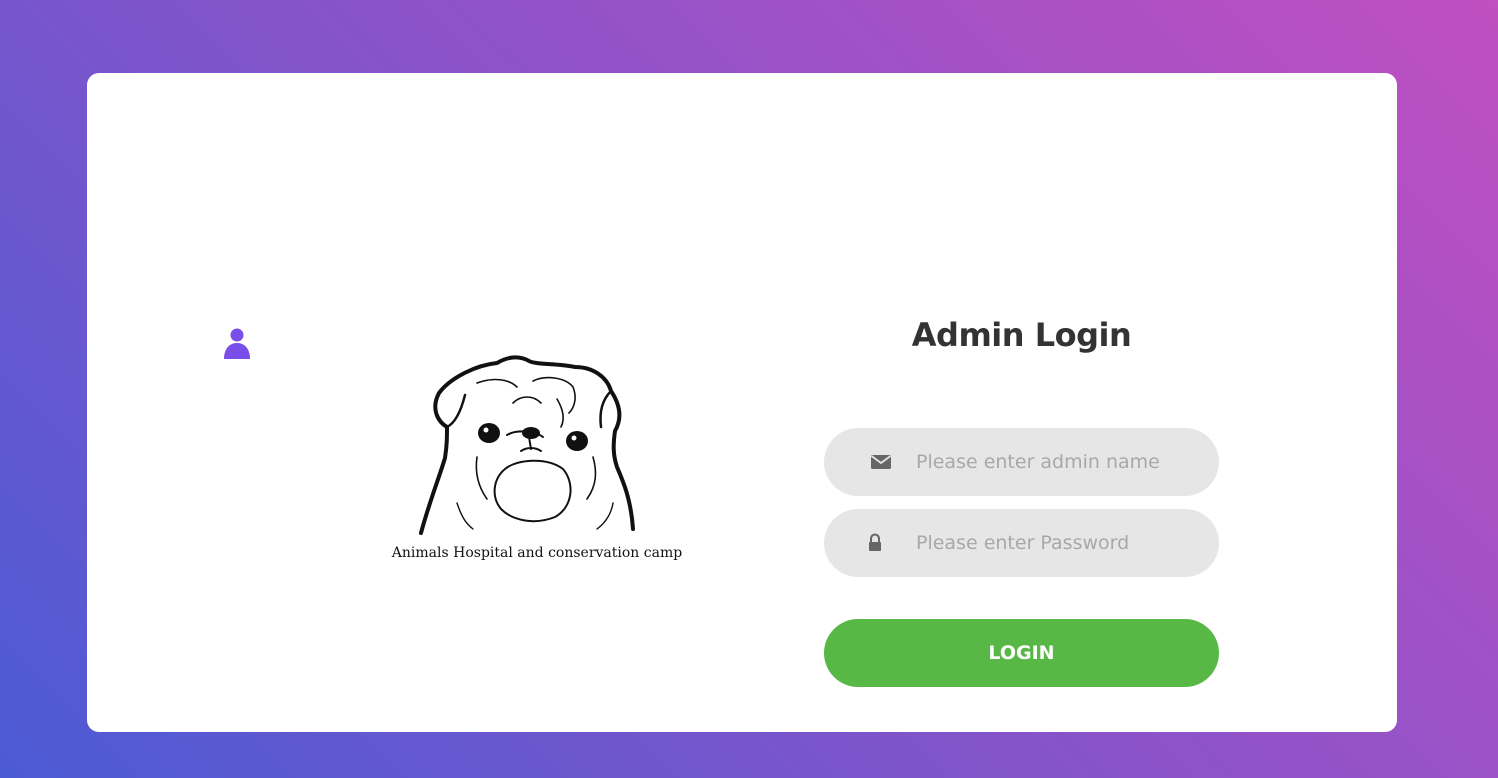 The height and width of the screenshot is (778, 1498). I want to click on admin-name-field, so click(1021, 462).